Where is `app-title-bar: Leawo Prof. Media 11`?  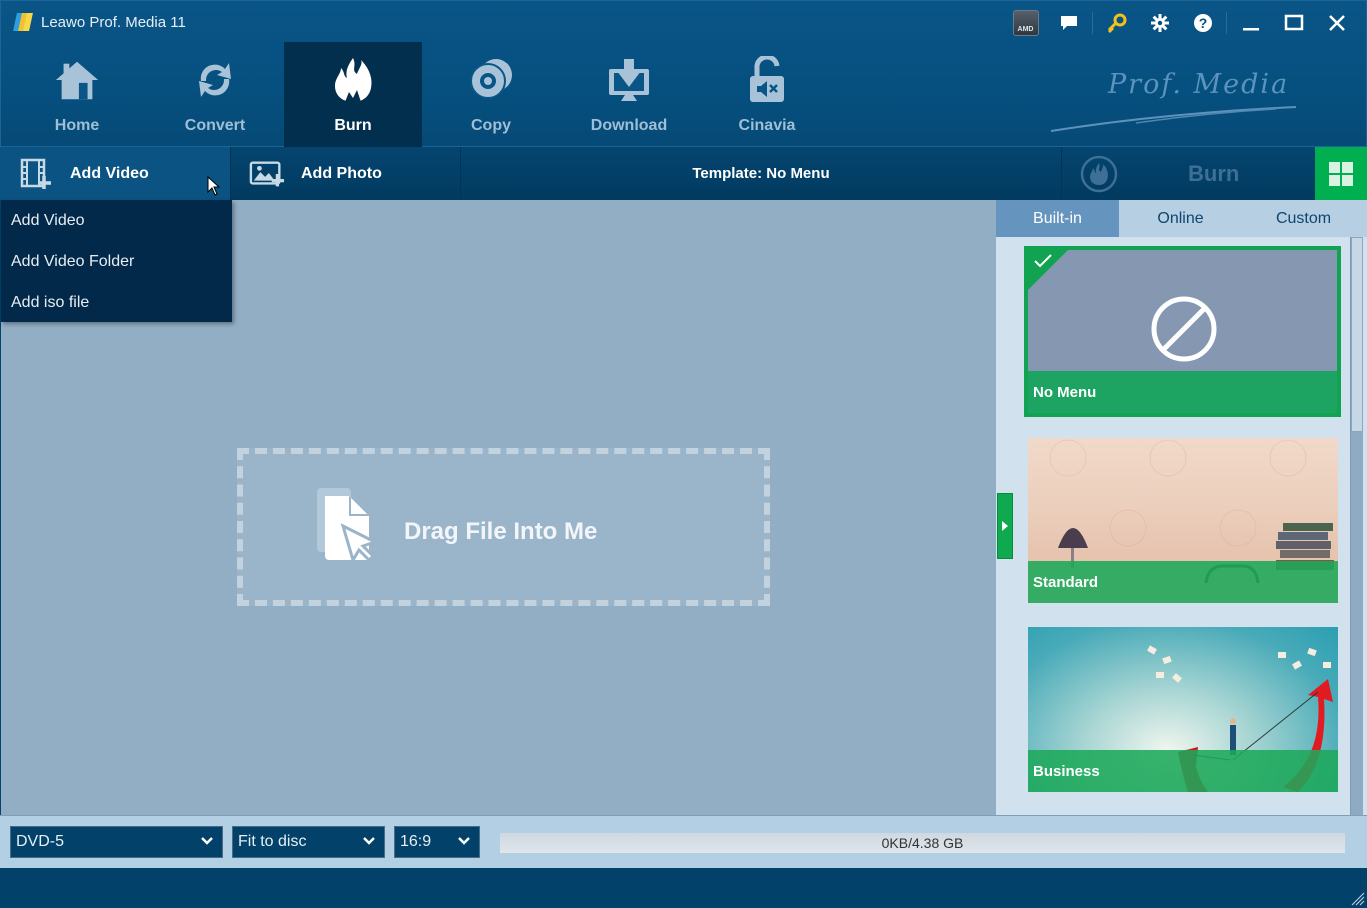
app-title-bar: Leawo Prof. Media 11 is located at coordinates (99, 22).